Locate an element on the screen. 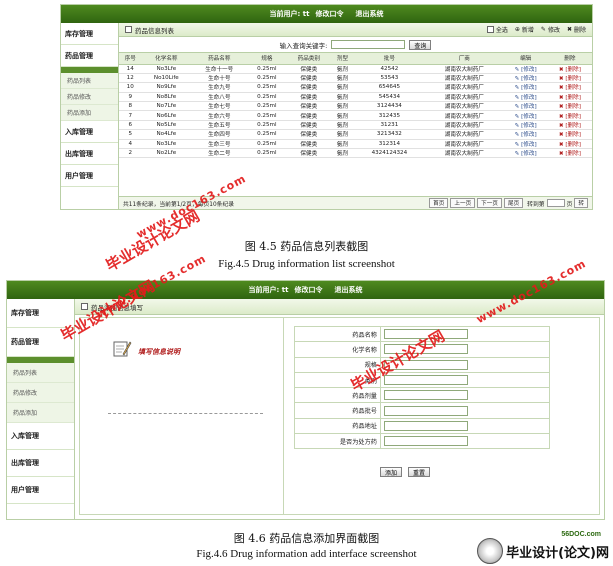 This screenshot has width=613, height=566. prescription-input is located at coordinates (426, 441).